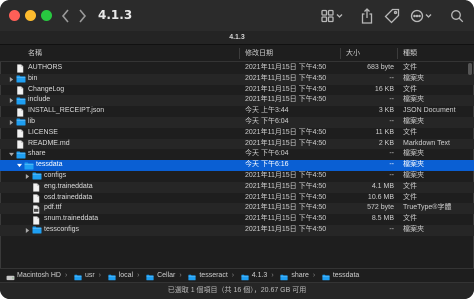 This screenshot has height=299, width=474. What do you see at coordinates (33, 276) in the screenshot?
I see `path-crumb: Macintosh HD` at bounding box center [33, 276].